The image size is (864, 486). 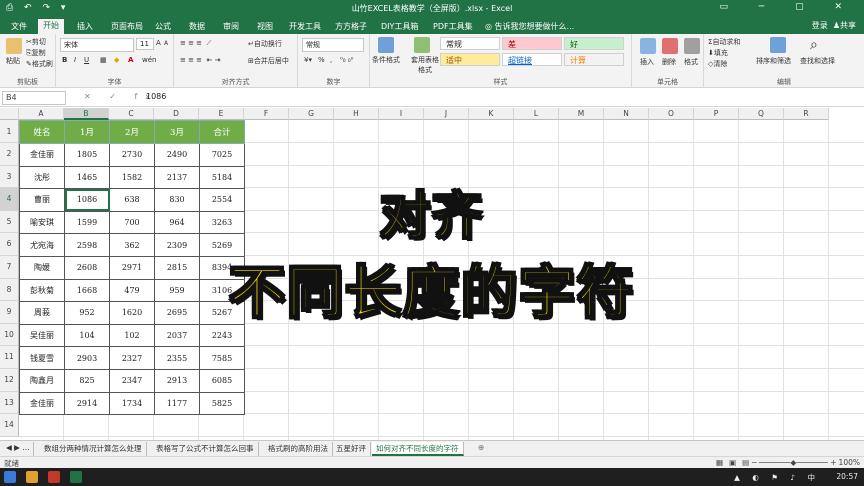 I want to click on table-cell: 吴佳丽, so click(x=42, y=335).